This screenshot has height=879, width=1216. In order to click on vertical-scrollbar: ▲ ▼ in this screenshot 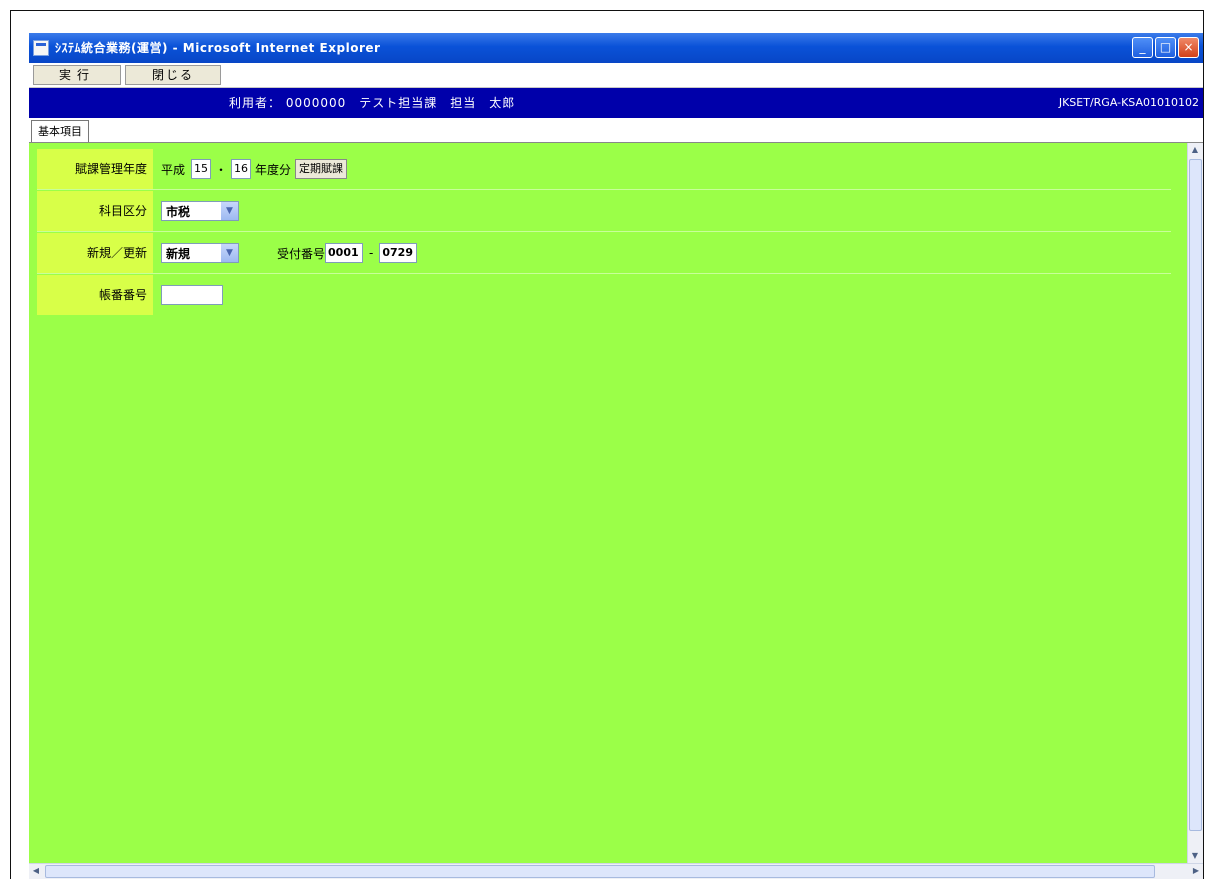, I will do `click(1195, 503)`.